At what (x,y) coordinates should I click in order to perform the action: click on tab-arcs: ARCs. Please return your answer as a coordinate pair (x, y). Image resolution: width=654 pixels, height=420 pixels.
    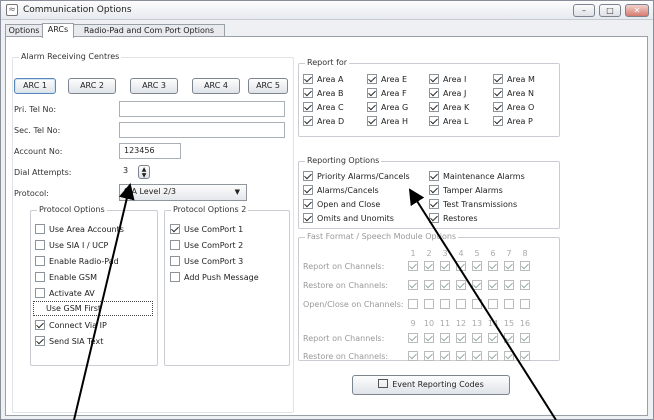
    Looking at the image, I should click on (58, 30).